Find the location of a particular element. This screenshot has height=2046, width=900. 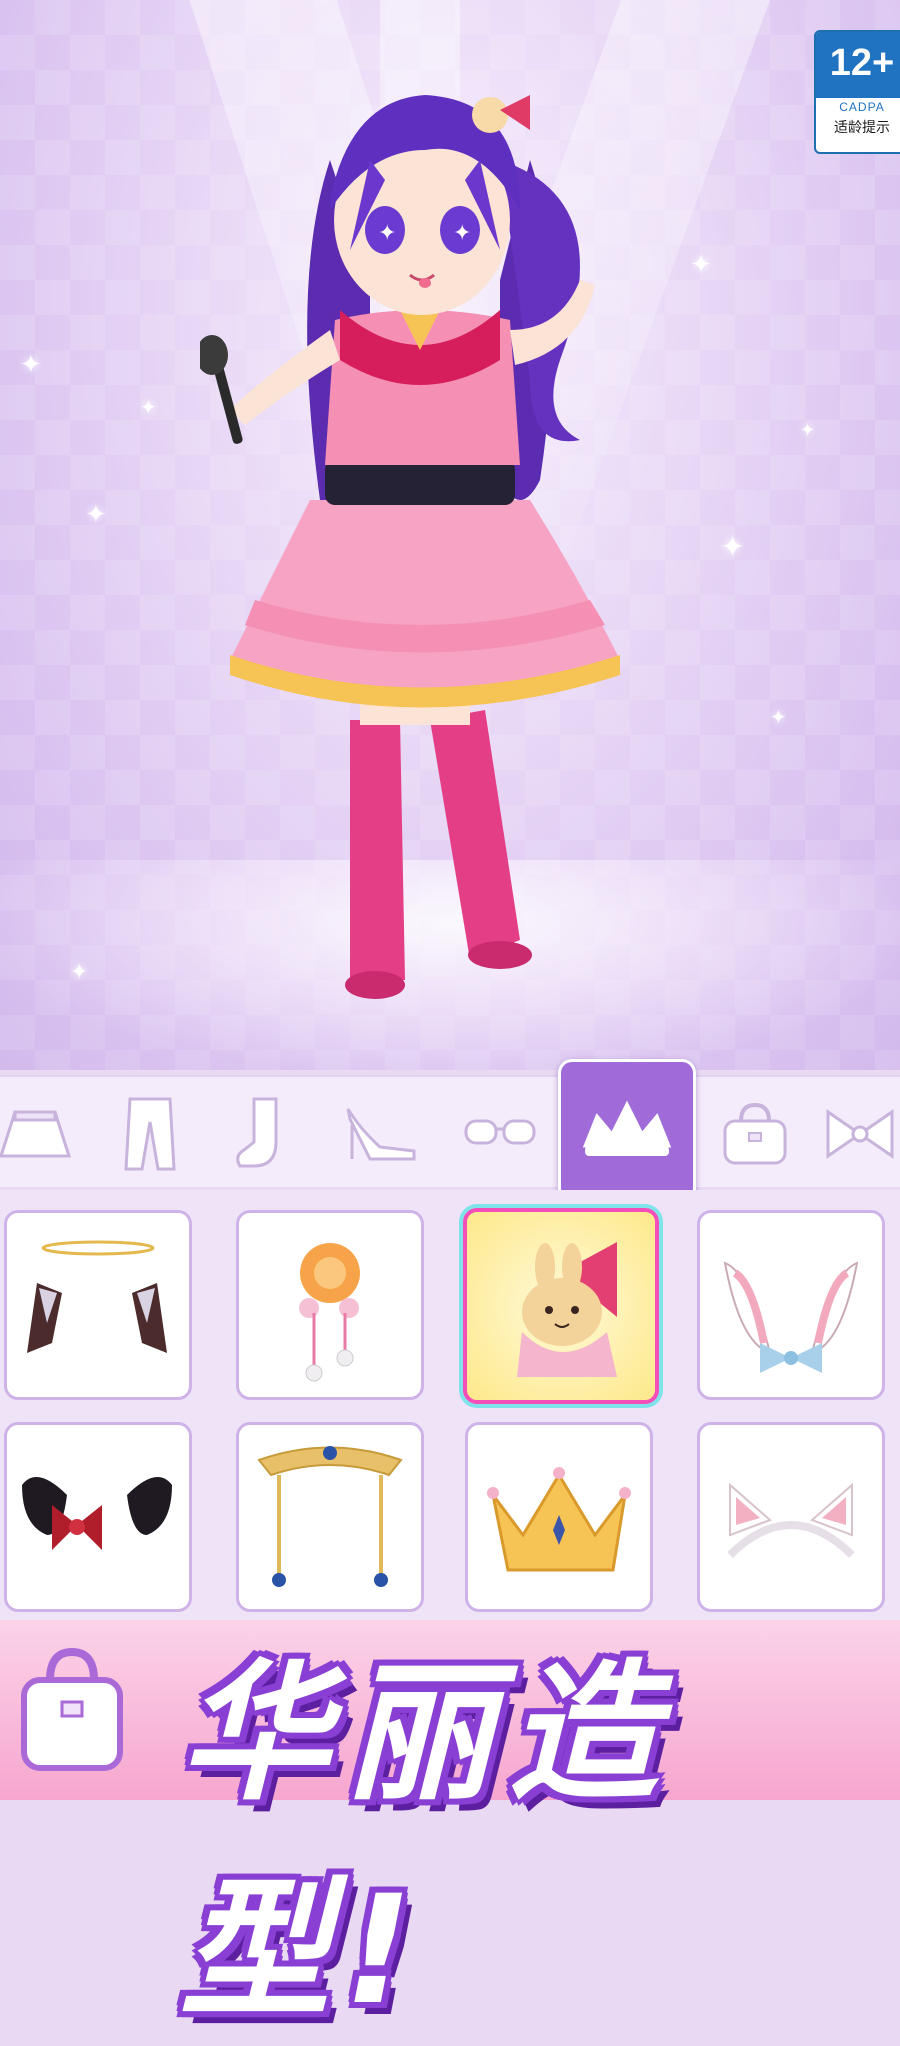

tab-headwear is located at coordinates (627, 1131).